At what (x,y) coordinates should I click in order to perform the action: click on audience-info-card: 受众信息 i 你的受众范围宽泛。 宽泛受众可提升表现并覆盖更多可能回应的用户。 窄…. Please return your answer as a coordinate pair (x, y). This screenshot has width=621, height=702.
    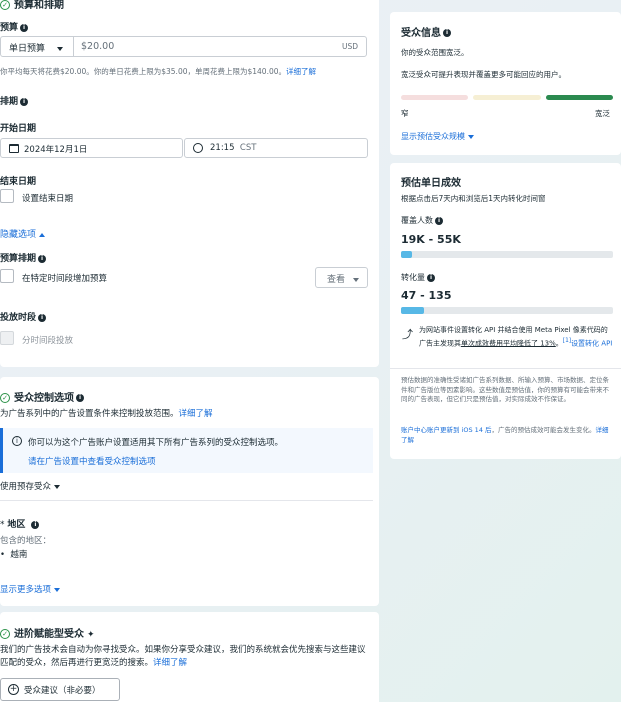
    Looking at the image, I should click on (505, 83).